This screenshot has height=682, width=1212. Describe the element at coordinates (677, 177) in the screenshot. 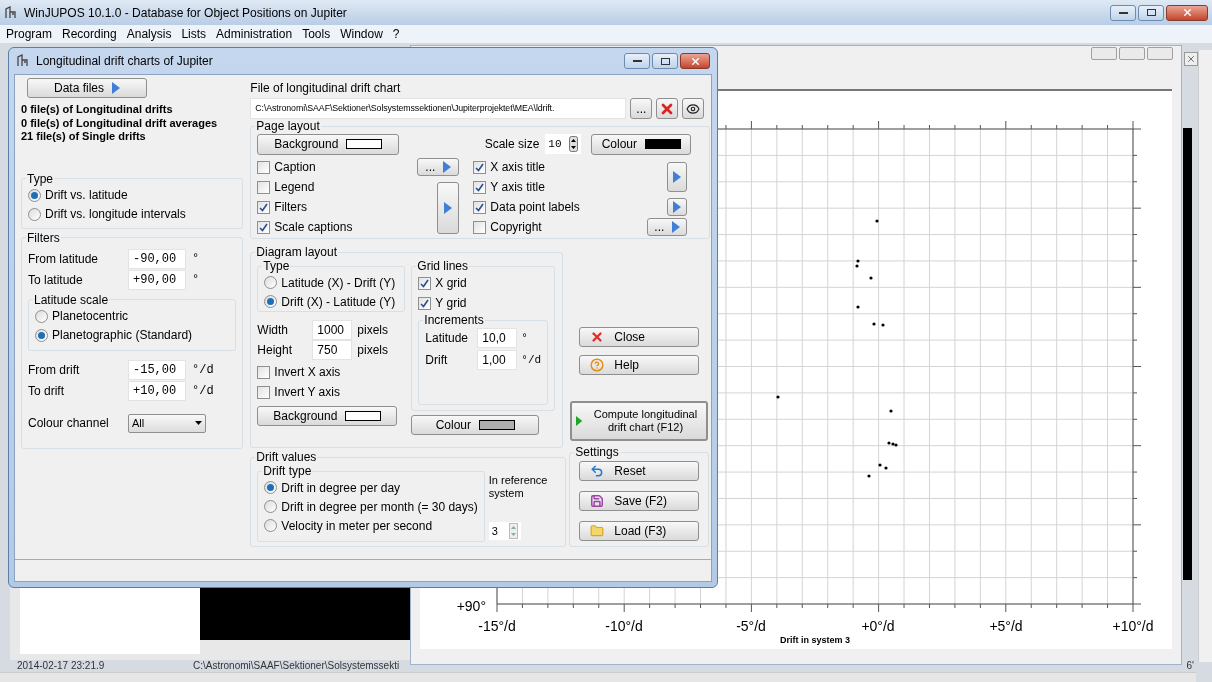

I see `axis-title-options-button` at that location.